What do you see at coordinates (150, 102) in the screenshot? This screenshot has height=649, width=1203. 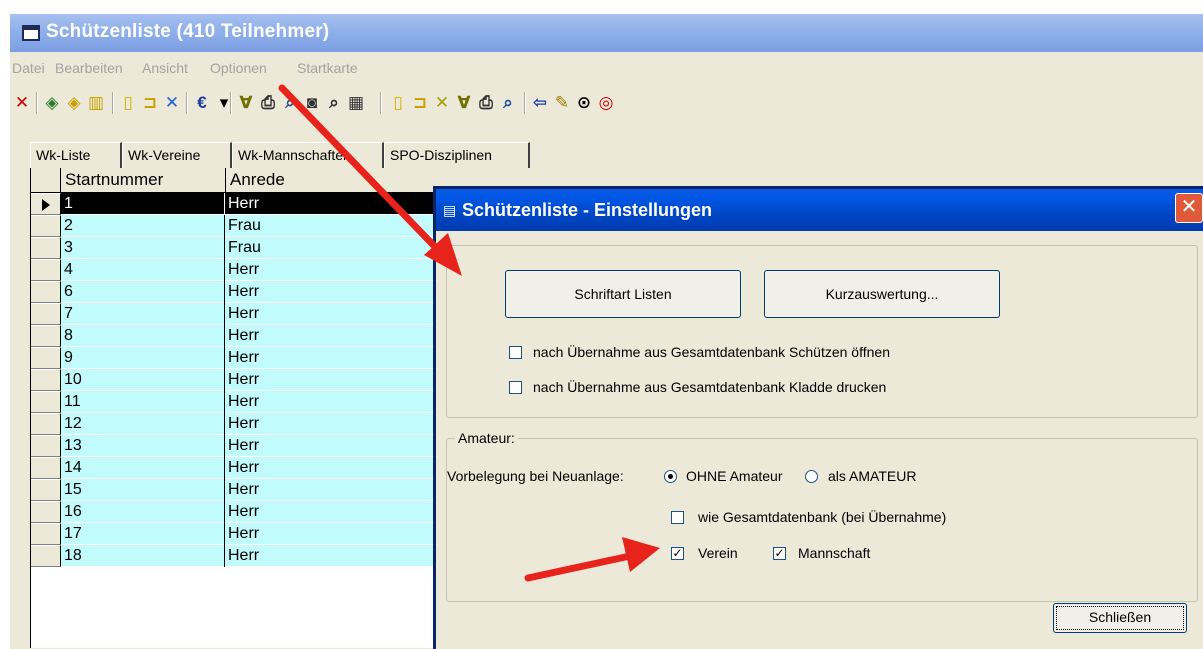 I see `open-folder-icon: ⊐` at bounding box center [150, 102].